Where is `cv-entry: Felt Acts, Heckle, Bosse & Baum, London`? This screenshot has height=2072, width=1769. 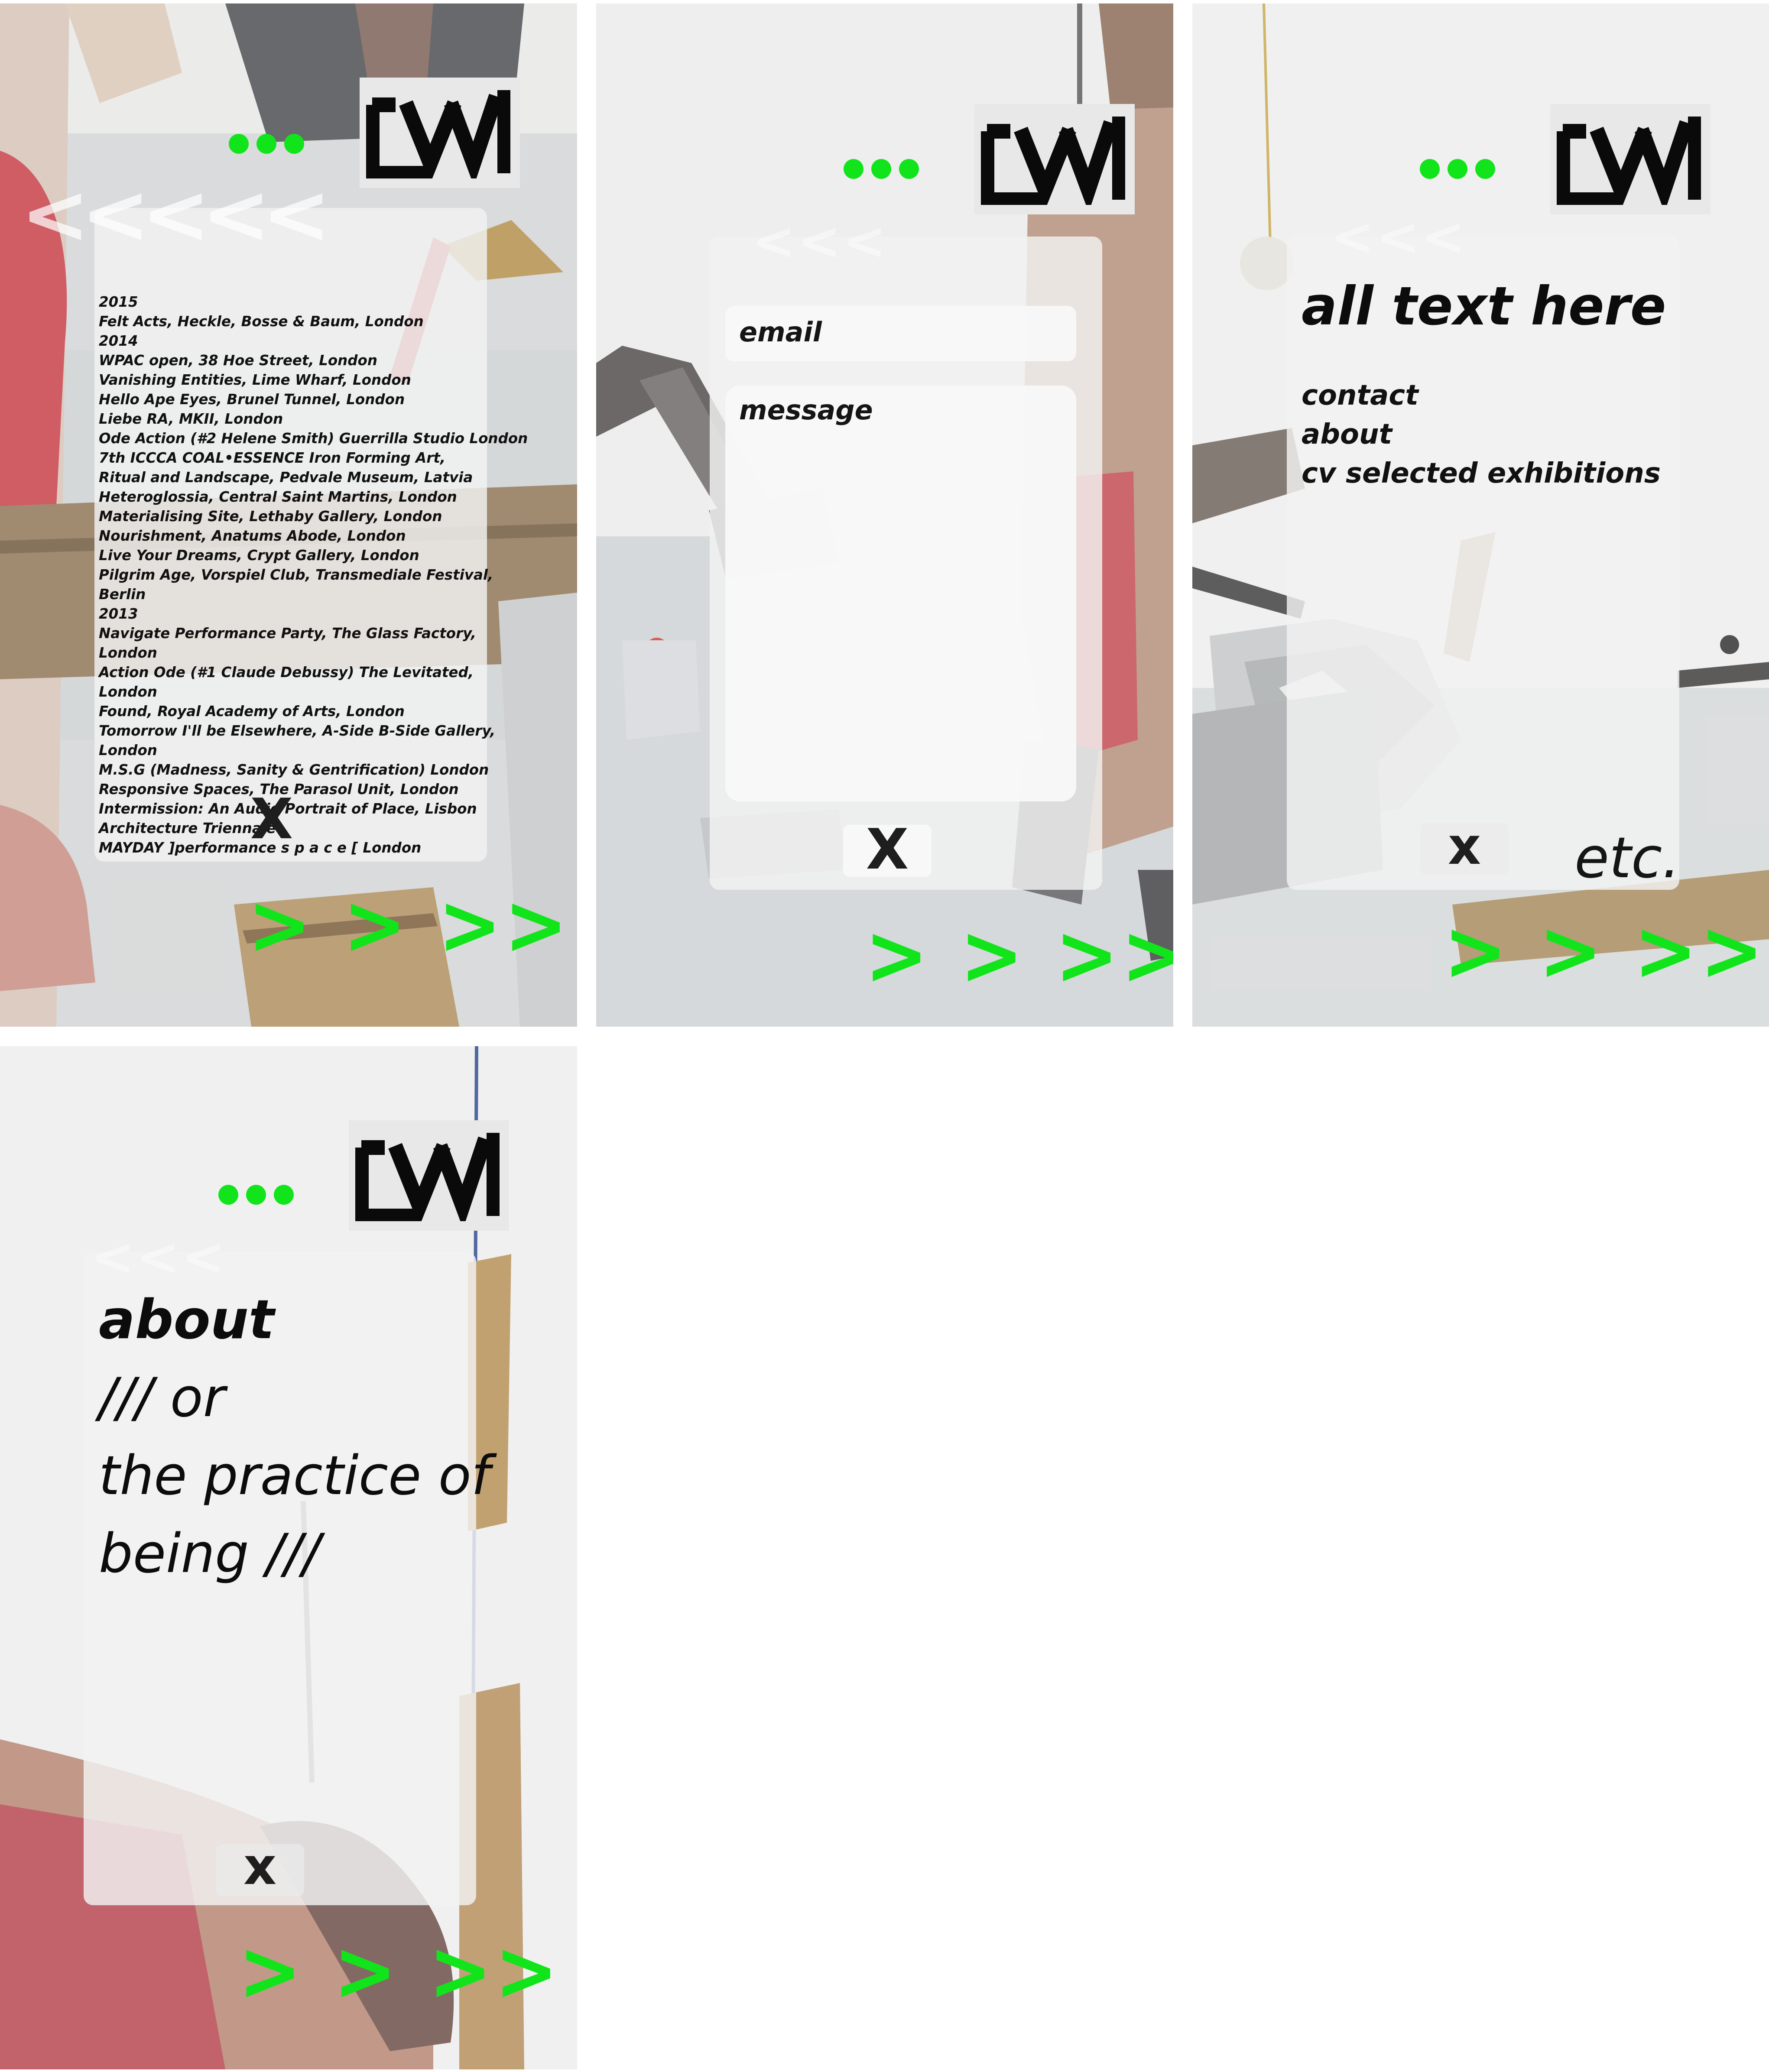
cv-entry: Felt Acts, Heckle, Bosse & Baum, London is located at coordinates (261, 322).